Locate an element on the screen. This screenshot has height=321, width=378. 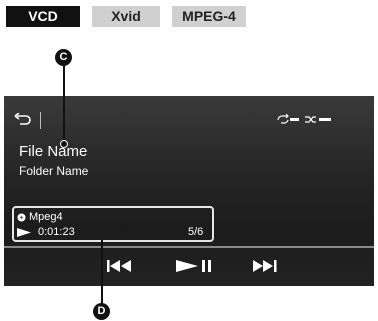
callout-d: D is located at coordinates (101, 311).